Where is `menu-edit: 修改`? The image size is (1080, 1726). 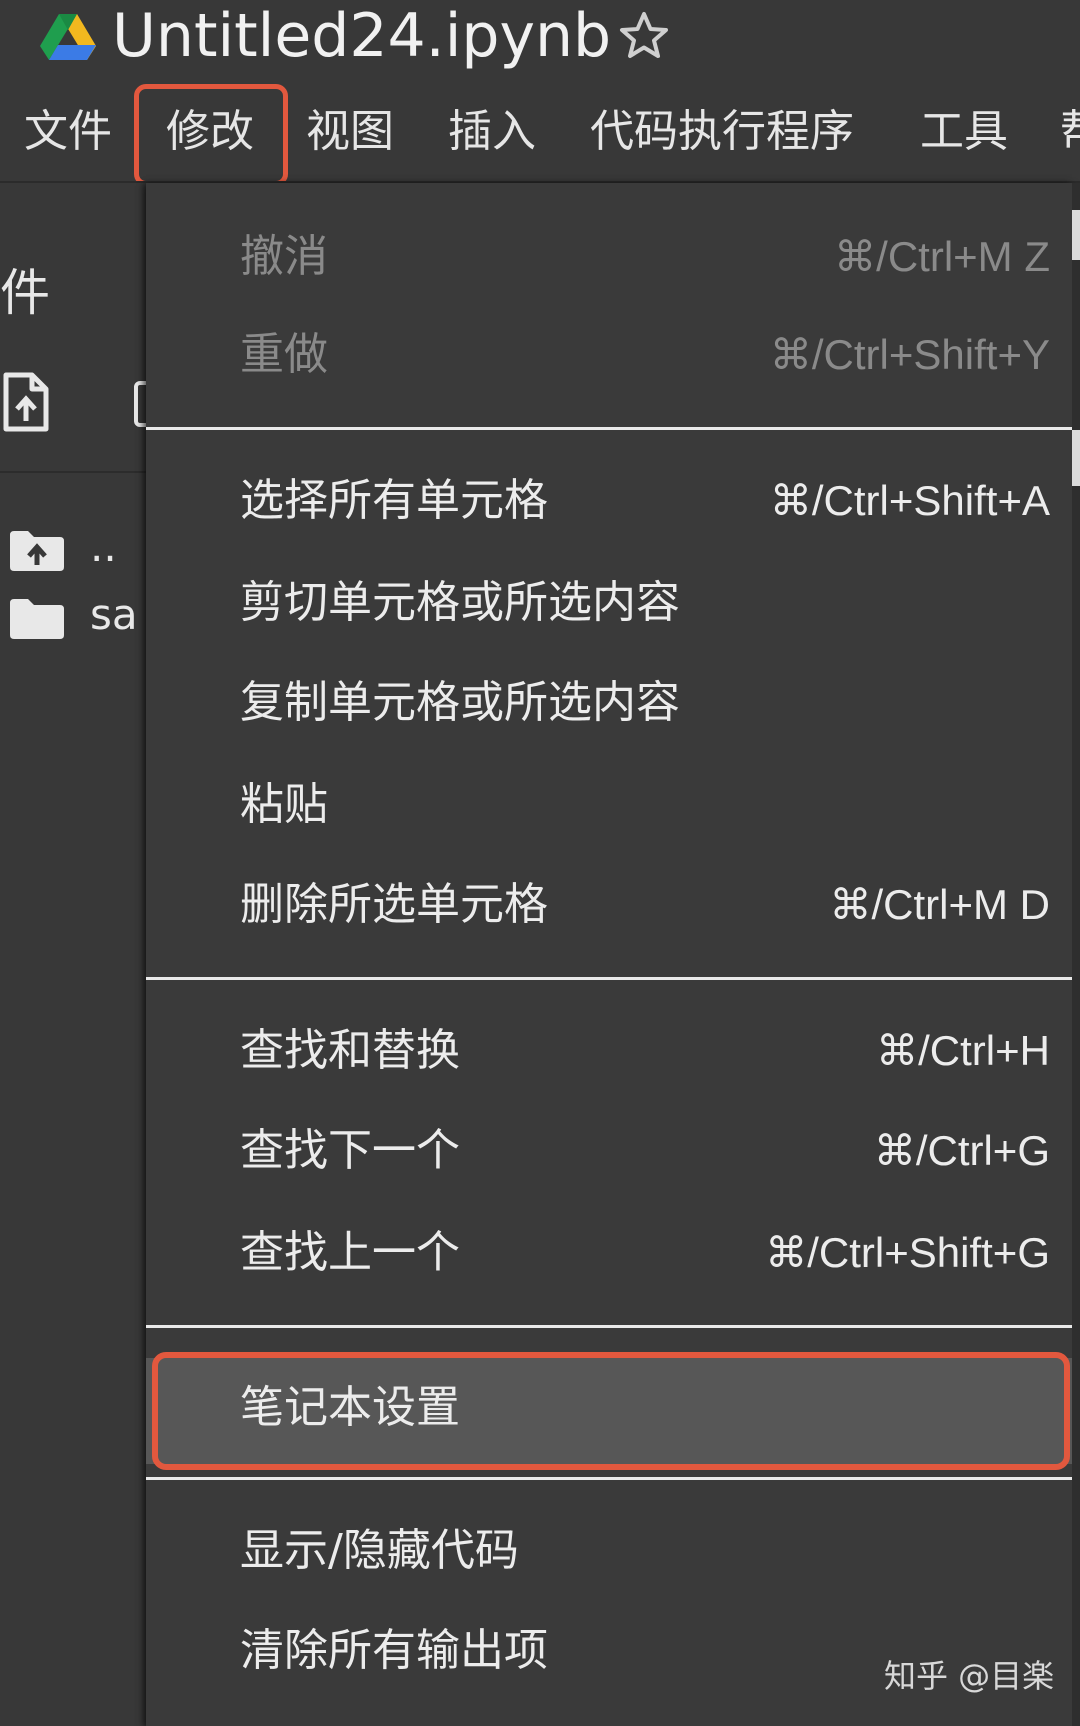 menu-edit: 修改 is located at coordinates (210, 132).